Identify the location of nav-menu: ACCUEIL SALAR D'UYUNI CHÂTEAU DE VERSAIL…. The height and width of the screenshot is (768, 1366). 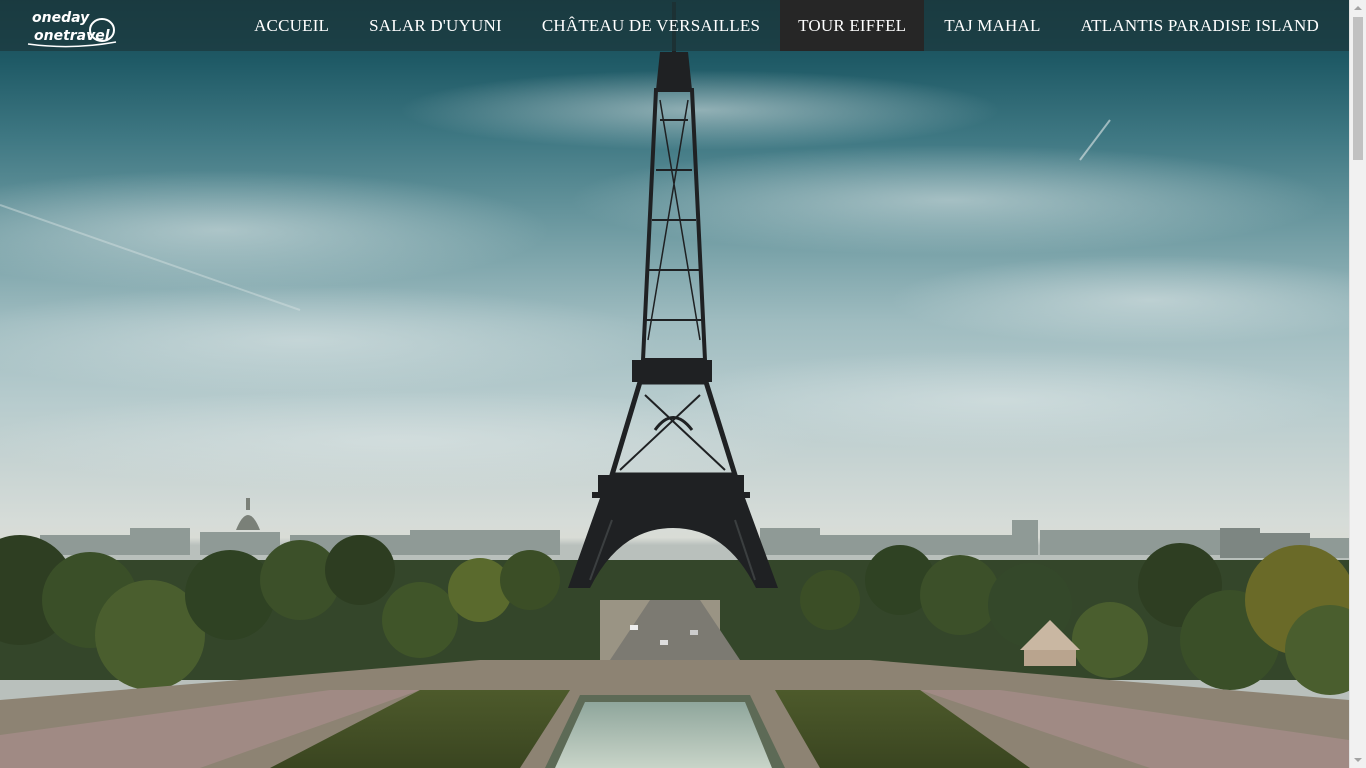
(786, 25).